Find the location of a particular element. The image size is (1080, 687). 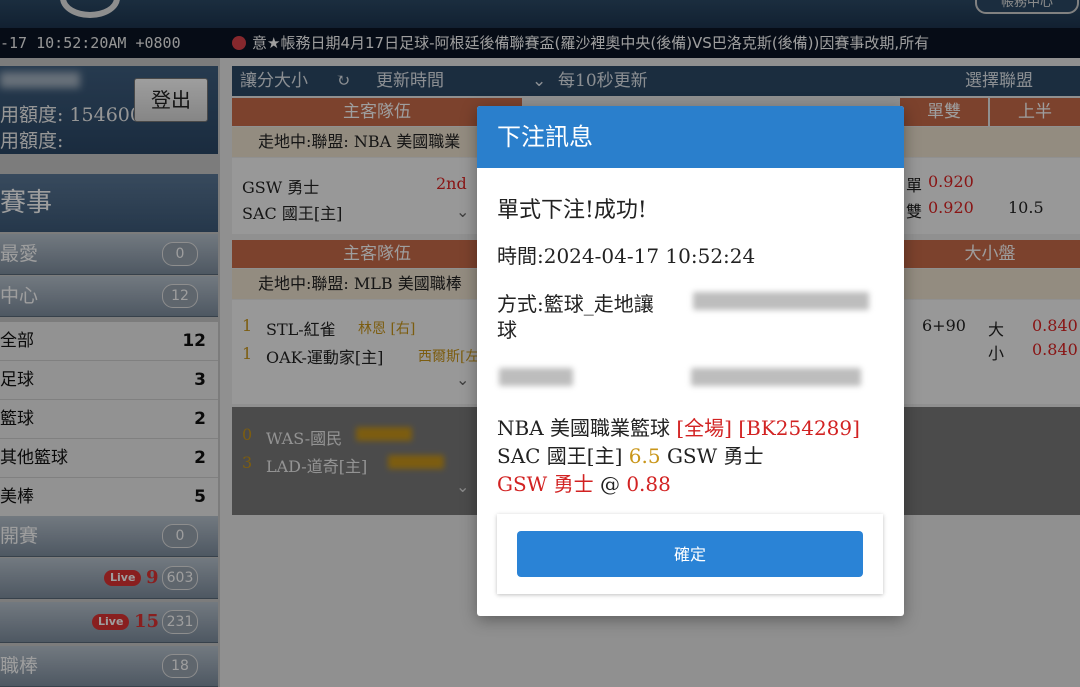

bet-time: 時間:2024-04-17 10:52:24 is located at coordinates (626, 256).